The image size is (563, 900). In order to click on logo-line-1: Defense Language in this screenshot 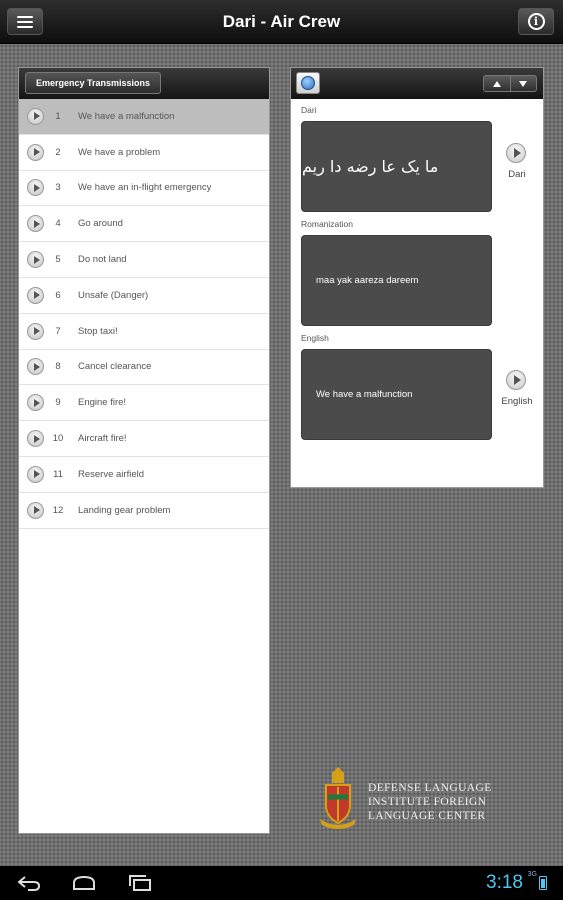, I will do `click(430, 788)`.